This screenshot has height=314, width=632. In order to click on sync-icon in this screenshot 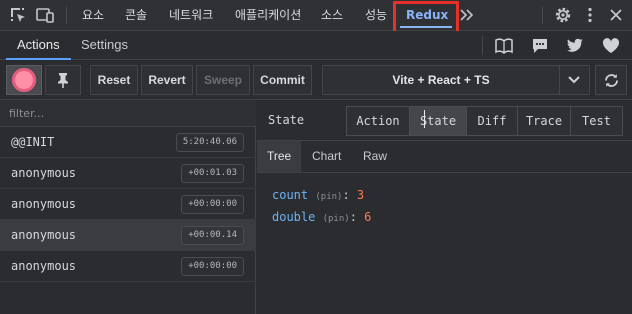, I will do `click(611, 80)`.